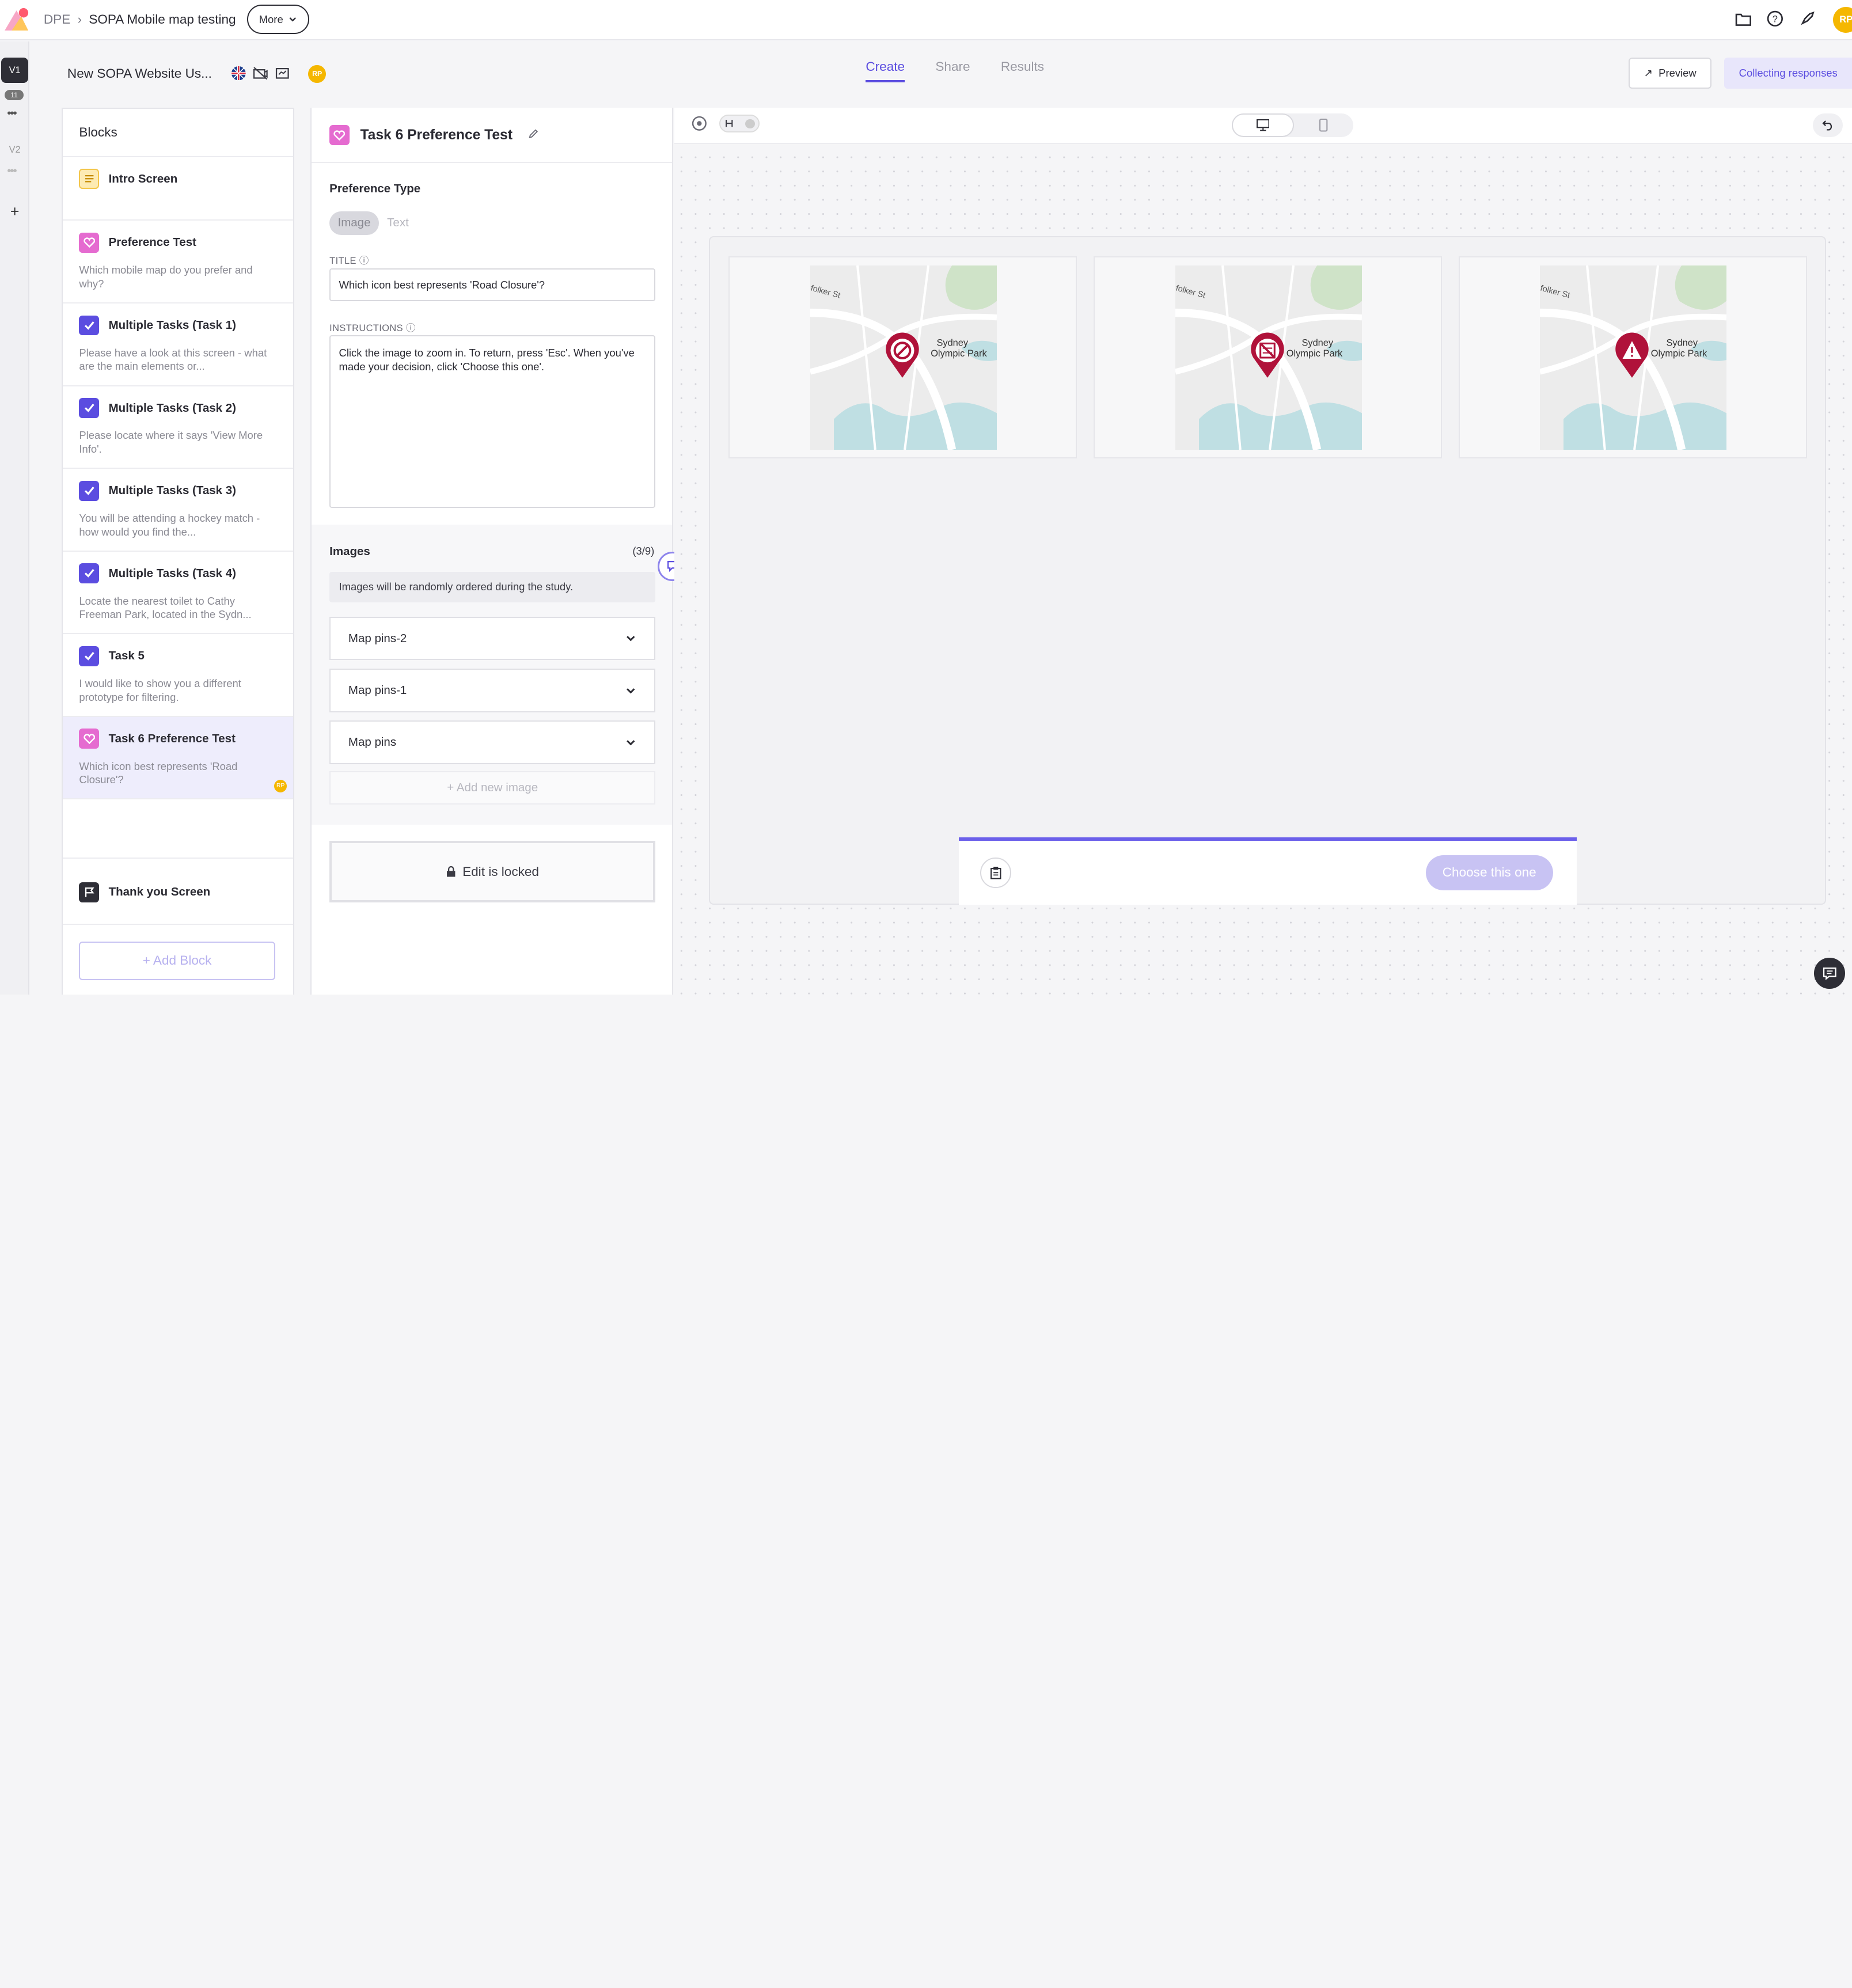 Image resolution: width=1852 pixels, height=1988 pixels. Describe the element at coordinates (143, 178) in the screenshot. I see `block-title: Intro Screen` at that location.